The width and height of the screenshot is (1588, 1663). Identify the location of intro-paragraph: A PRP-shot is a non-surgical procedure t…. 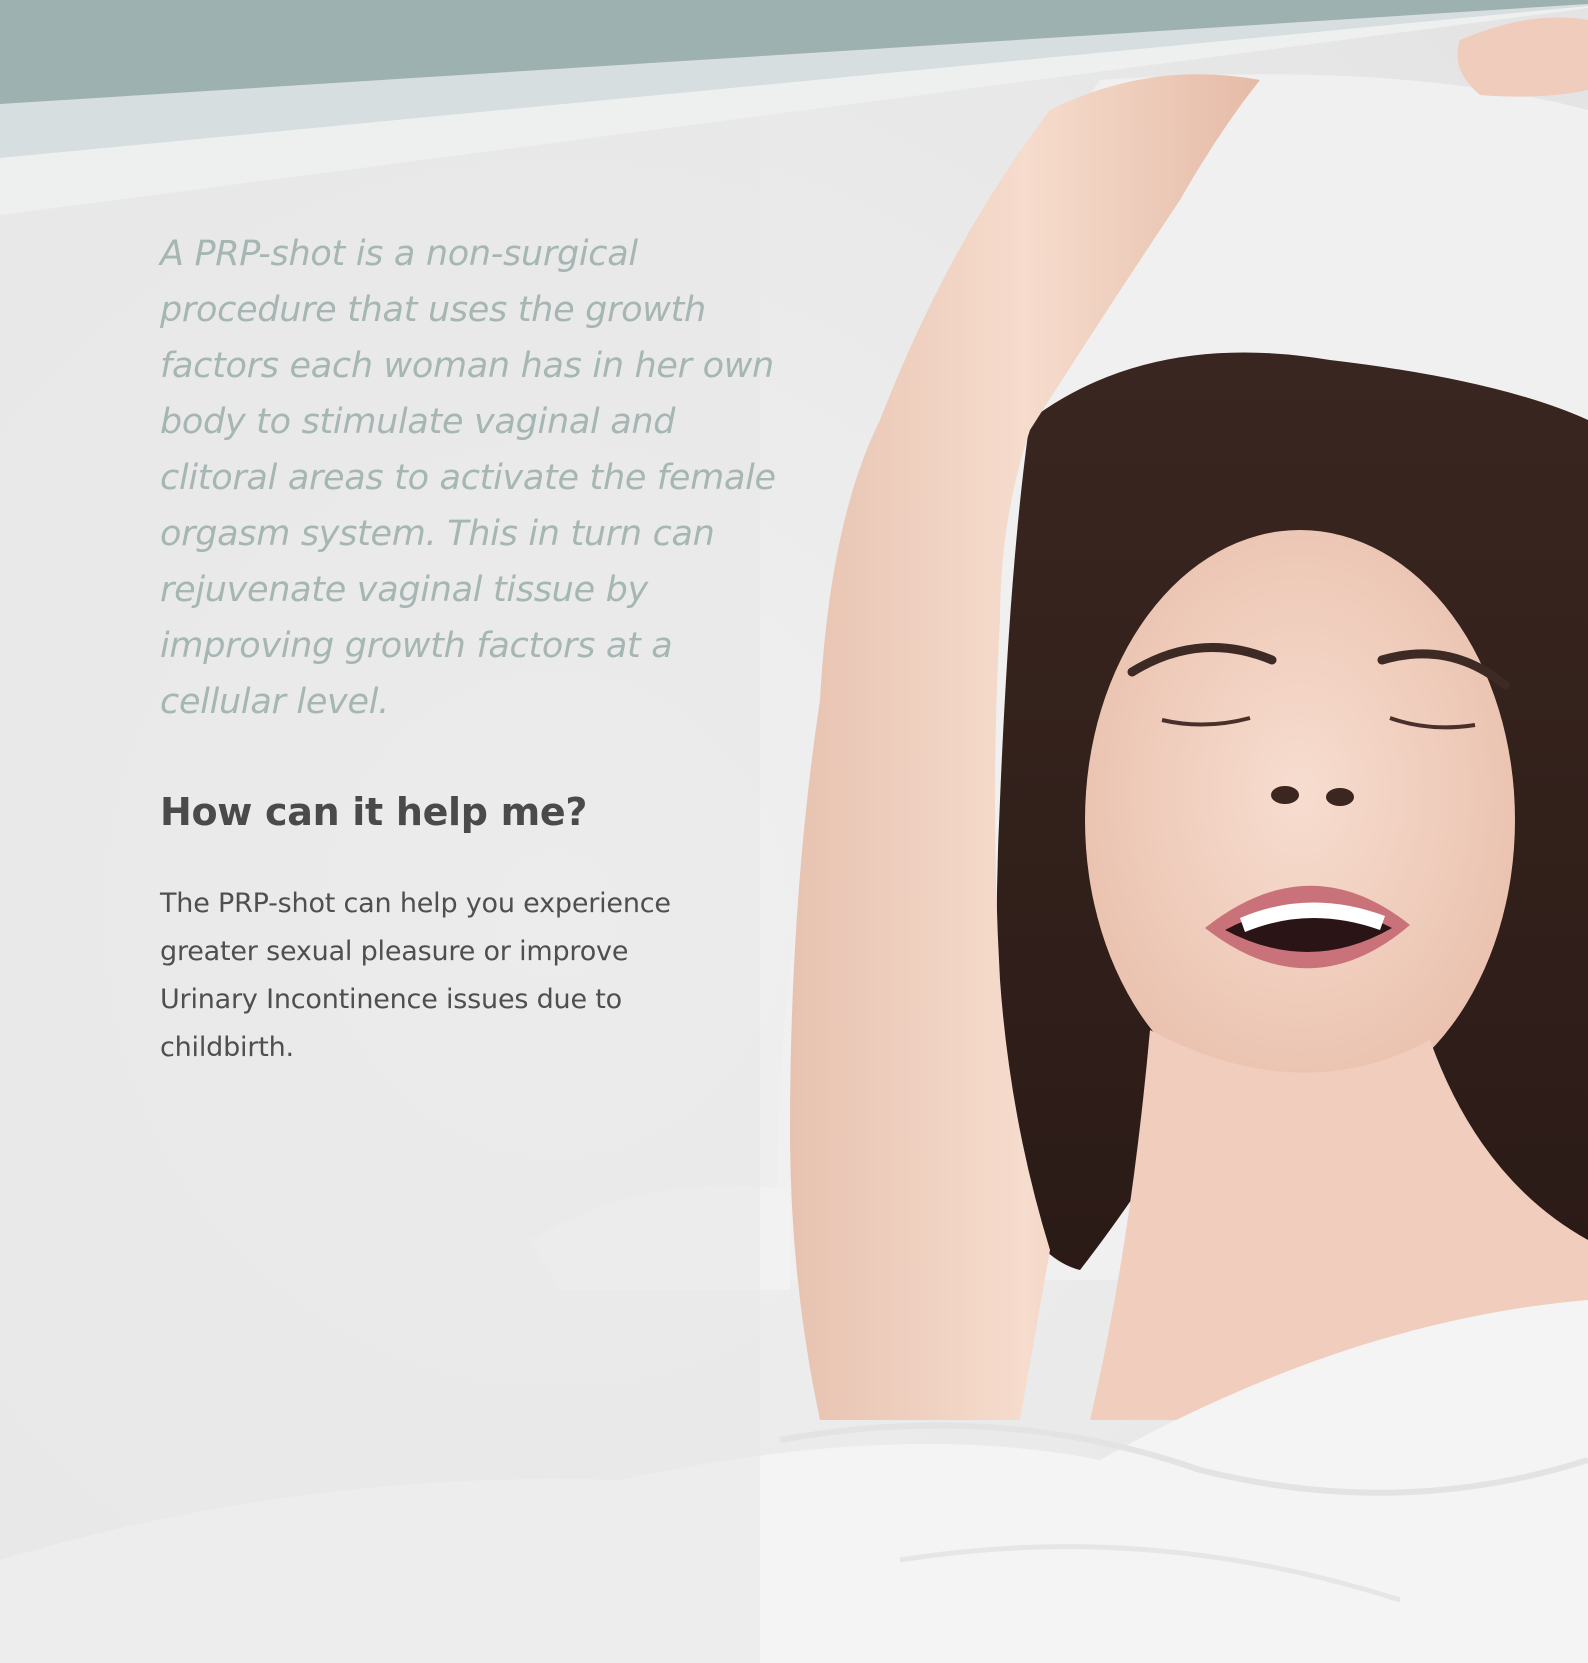
(468, 478).